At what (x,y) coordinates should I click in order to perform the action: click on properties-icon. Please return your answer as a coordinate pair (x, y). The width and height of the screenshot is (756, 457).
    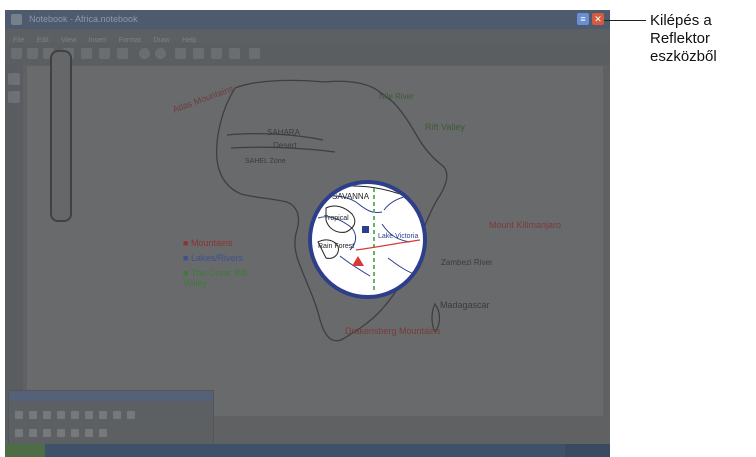
    Looking at the image, I should click on (131, 415).